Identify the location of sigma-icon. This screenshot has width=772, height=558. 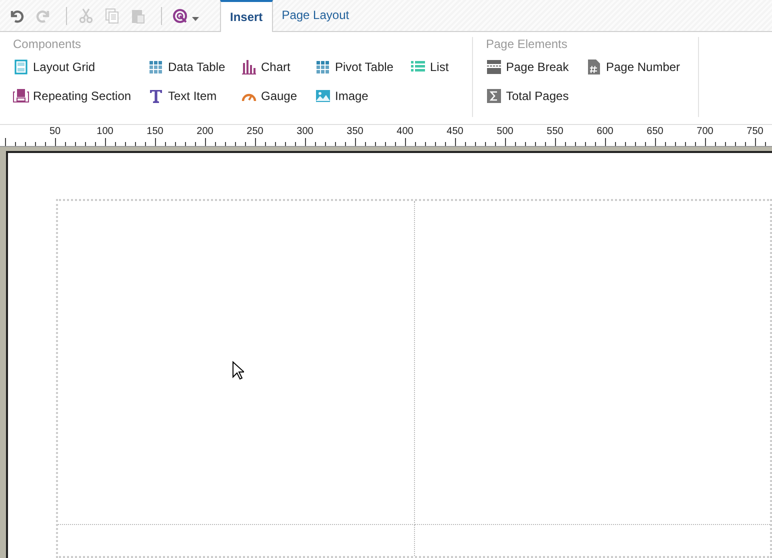
(494, 96).